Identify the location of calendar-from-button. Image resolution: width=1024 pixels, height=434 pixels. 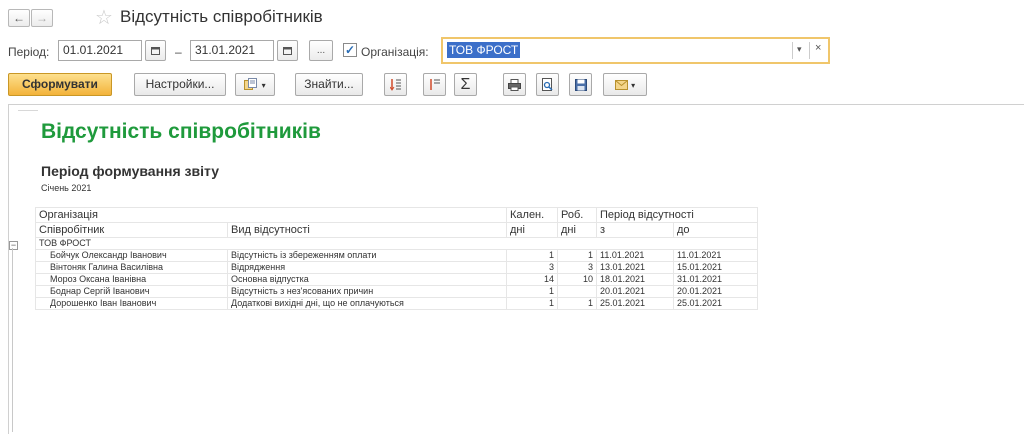
(155, 50).